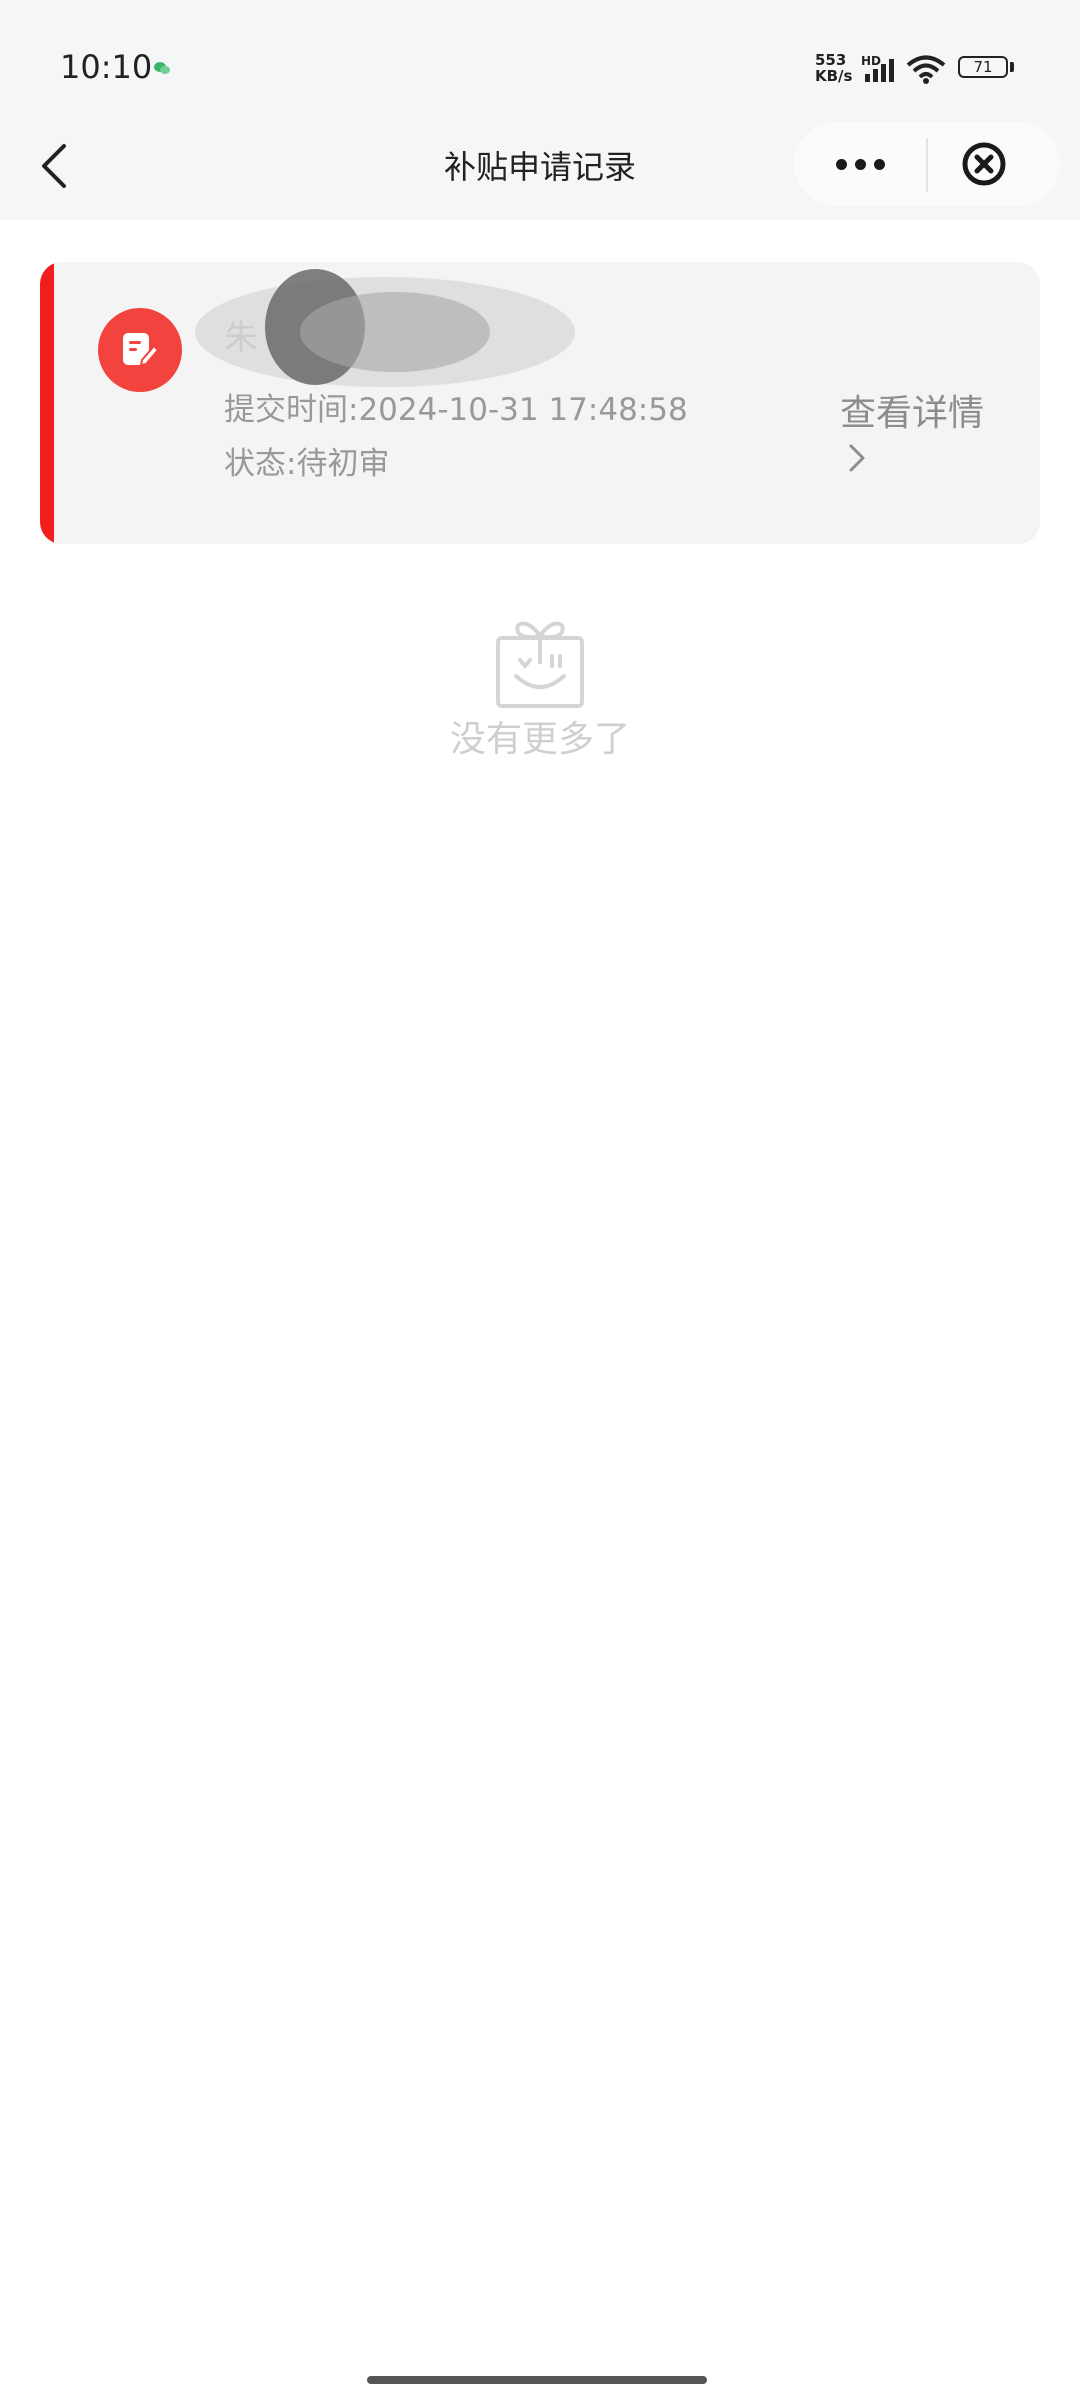 This screenshot has height=2400, width=1080. Describe the element at coordinates (106, 67) in the screenshot. I see `status-time: 10:10` at that location.